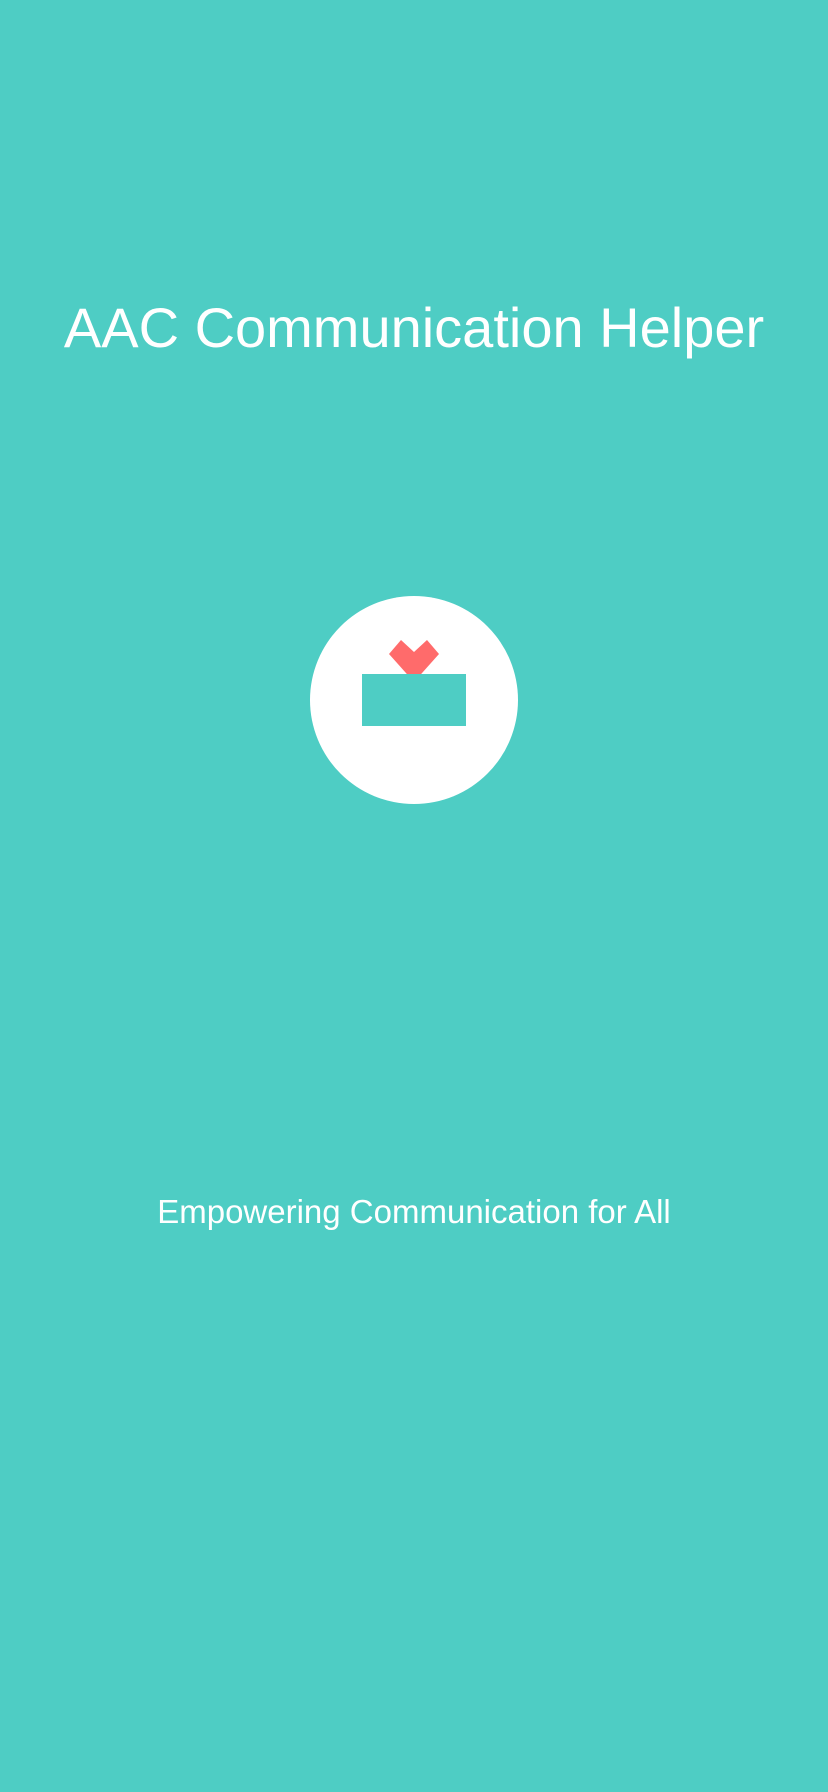 The height and width of the screenshot is (1792, 828). What do you see at coordinates (414, 327) in the screenshot?
I see `app-title: AAC Communication Helper` at bounding box center [414, 327].